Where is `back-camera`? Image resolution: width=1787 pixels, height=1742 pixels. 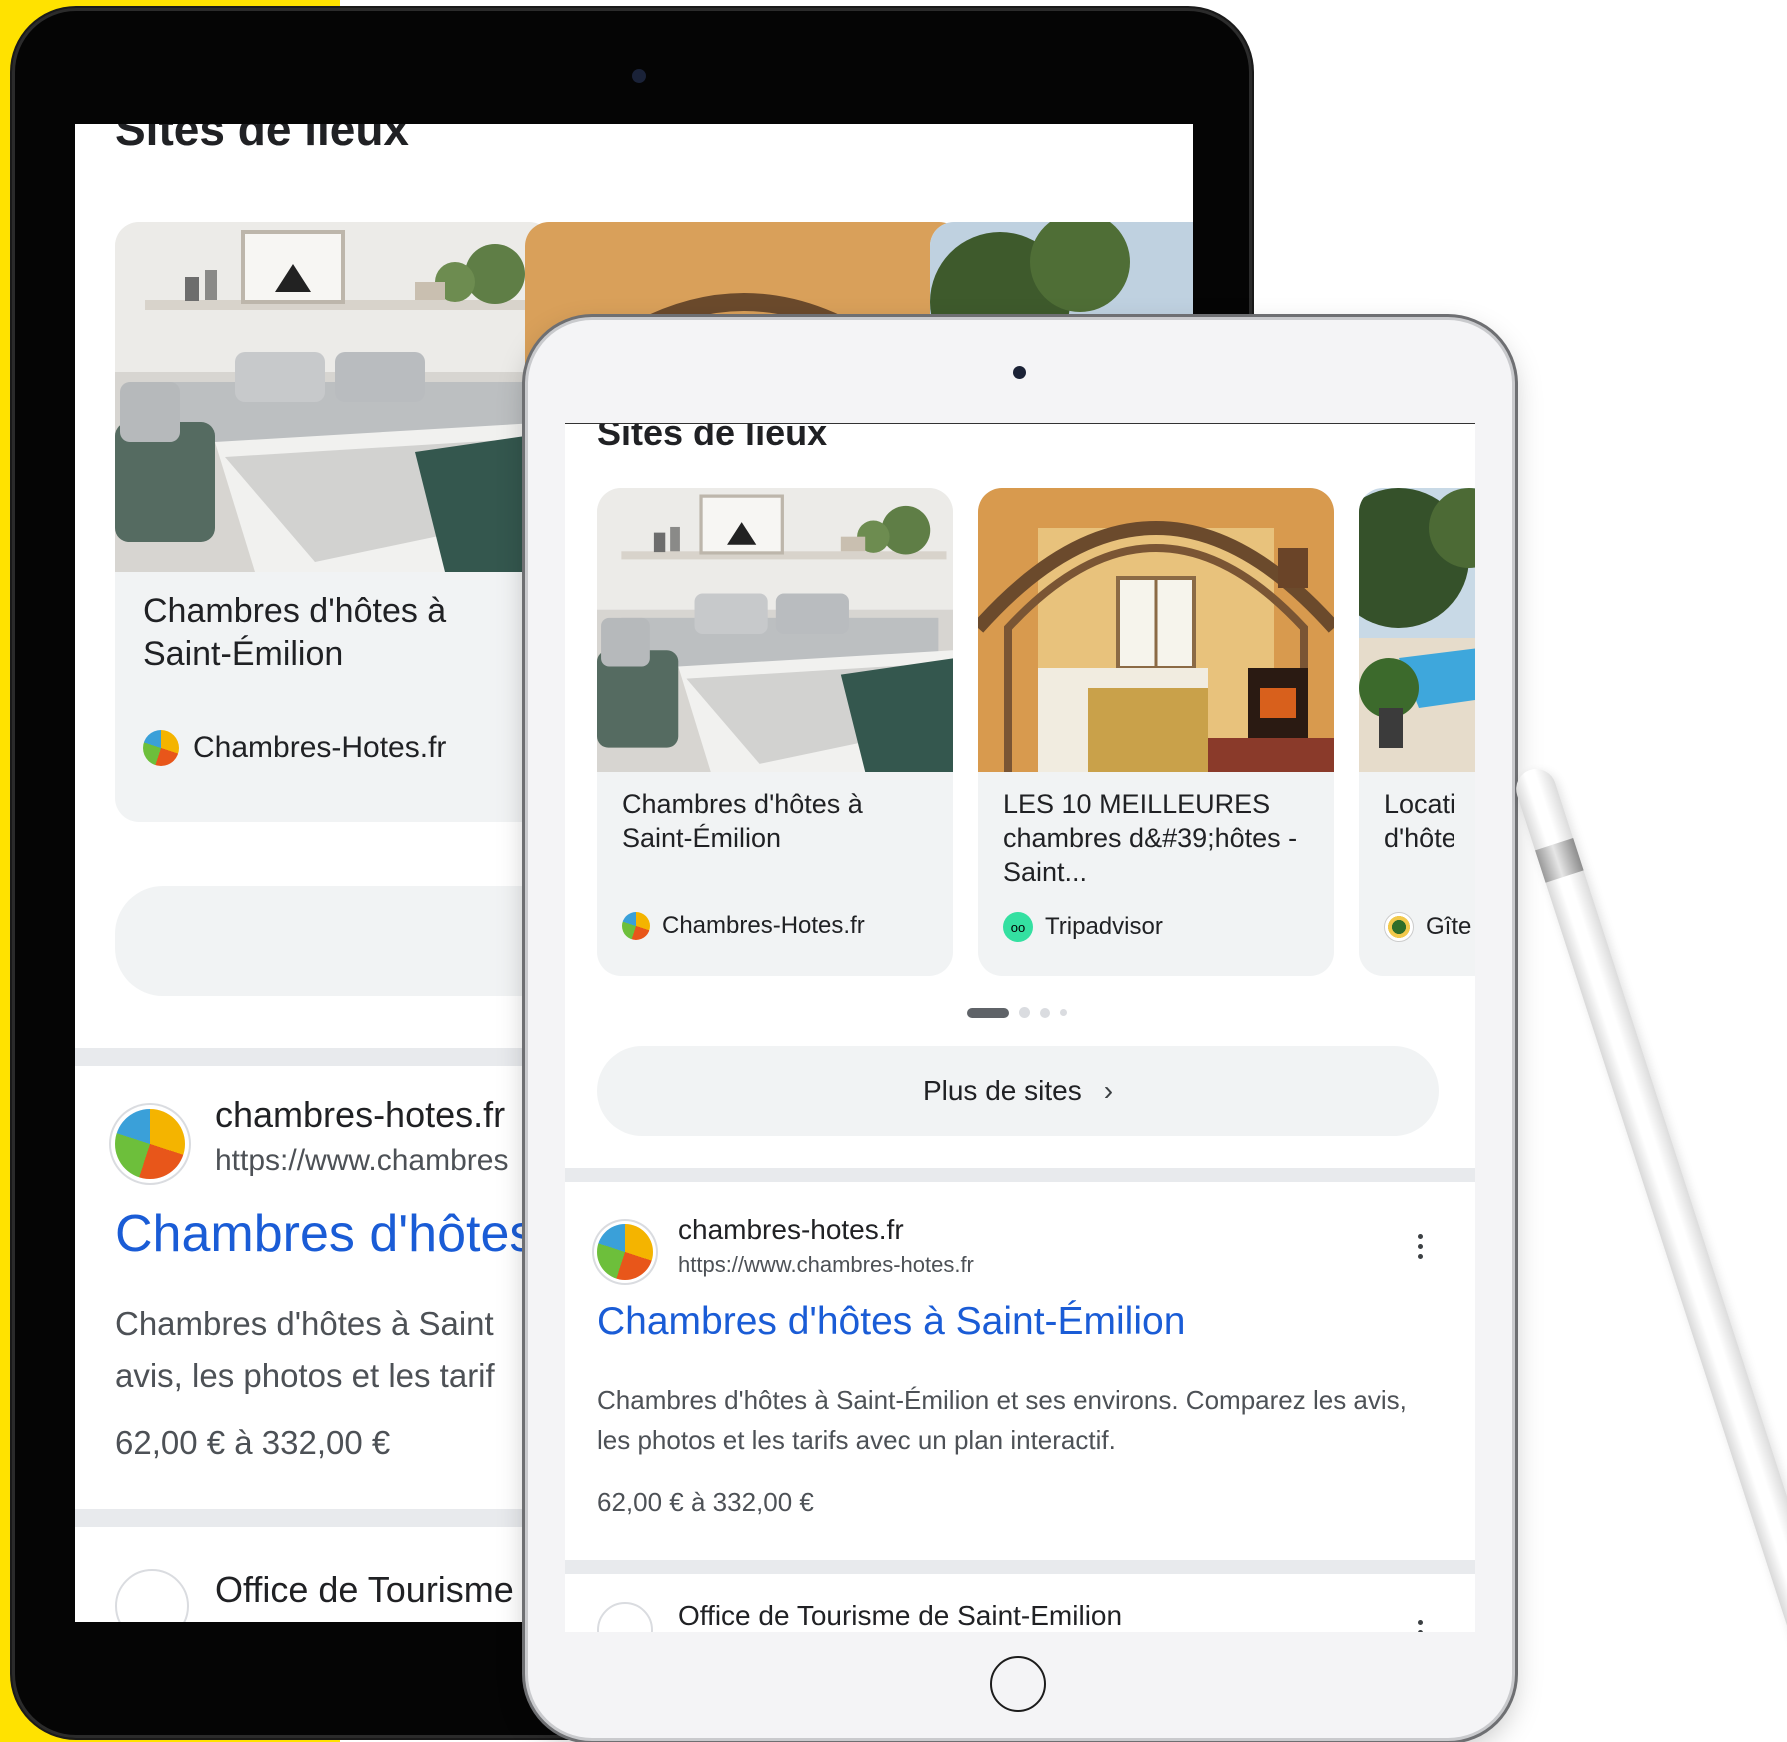 back-camera is located at coordinates (639, 76).